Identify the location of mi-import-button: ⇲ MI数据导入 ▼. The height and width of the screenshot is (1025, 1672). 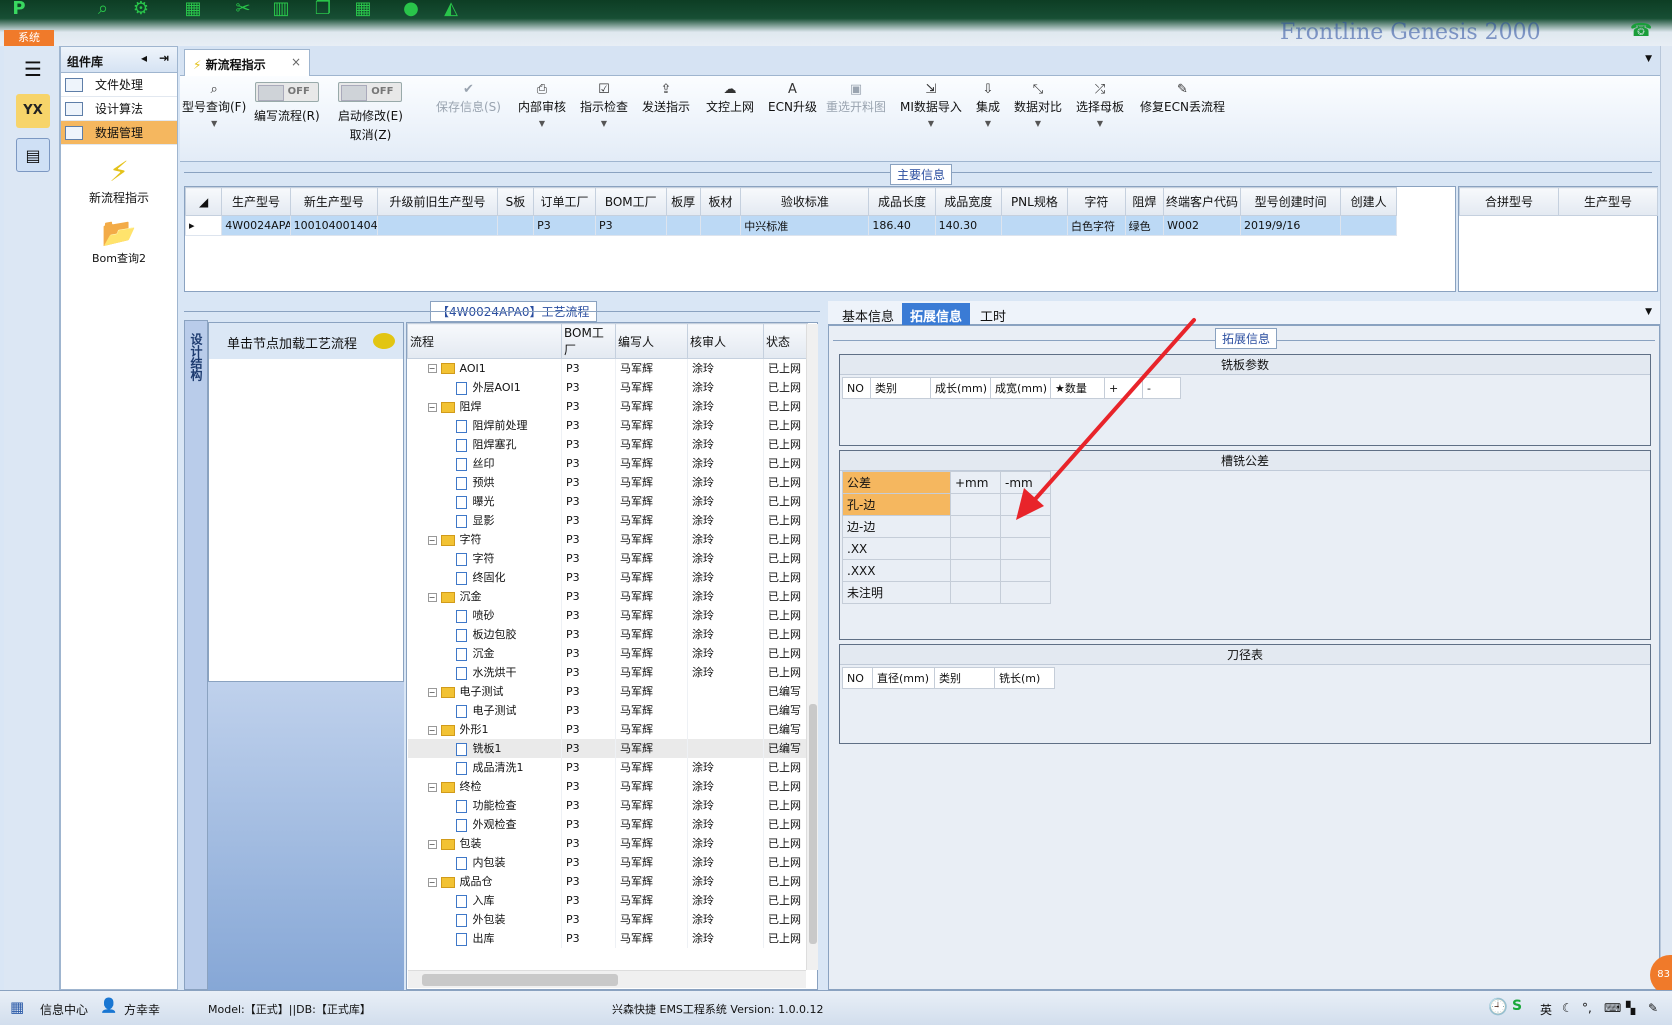
(931, 105).